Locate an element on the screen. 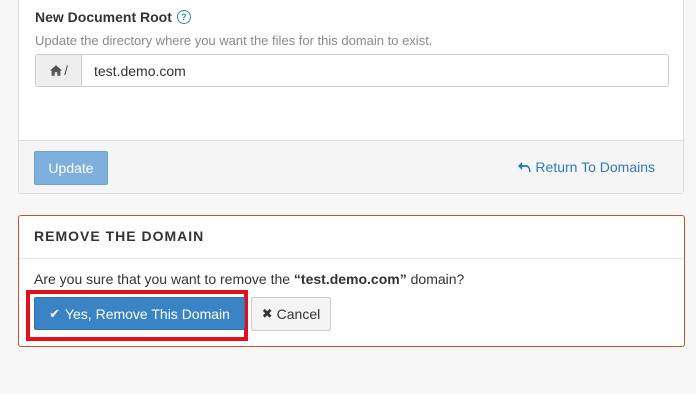 This screenshot has height=394, width=696. cancel-label: Cancel is located at coordinates (298, 314).